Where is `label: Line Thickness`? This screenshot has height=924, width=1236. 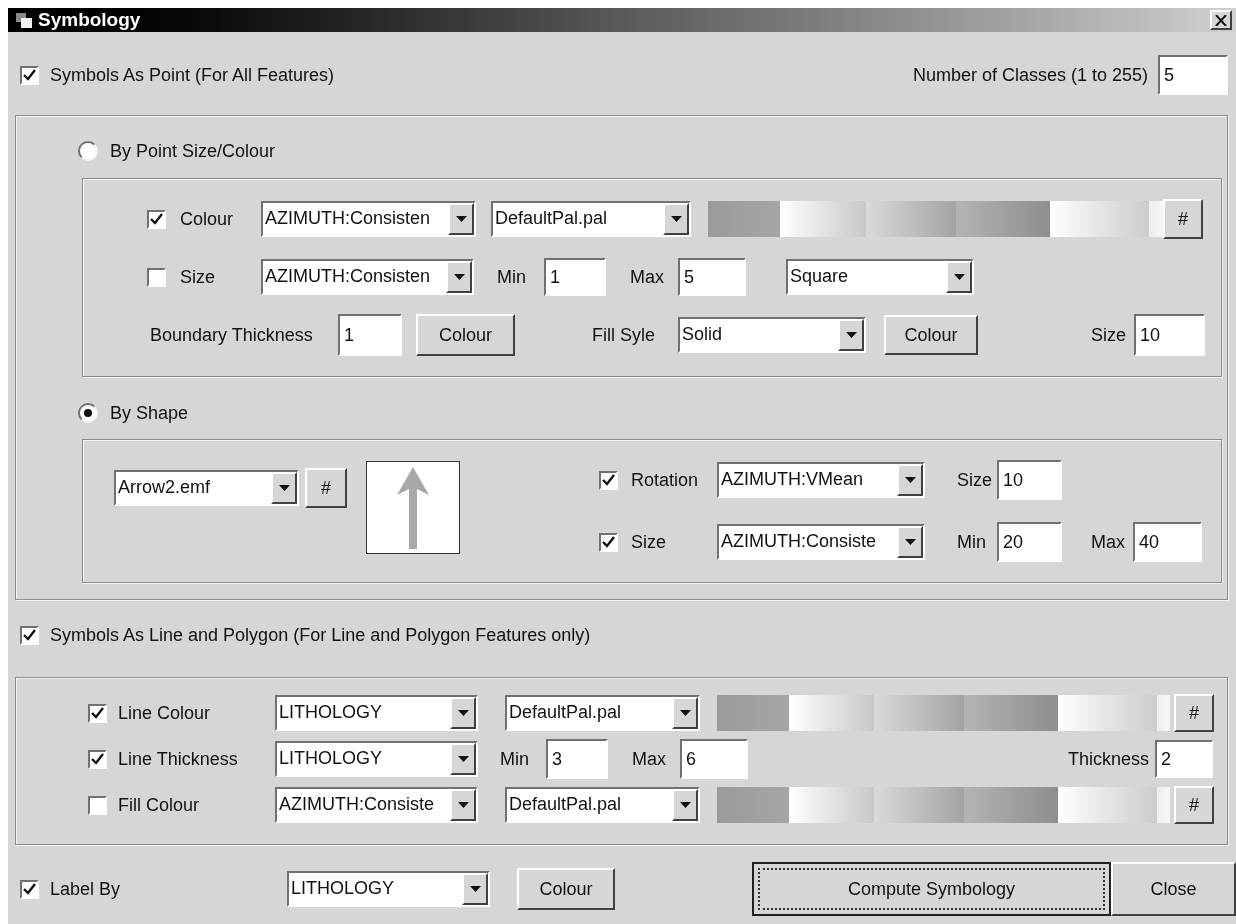
label: Line Thickness is located at coordinates (178, 759).